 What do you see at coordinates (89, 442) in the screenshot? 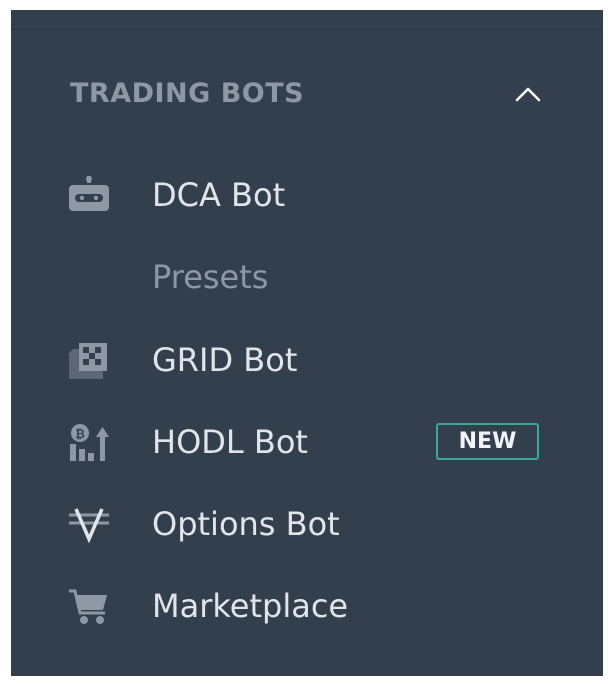
I see `hodl-icon: ₿` at bounding box center [89, 442].